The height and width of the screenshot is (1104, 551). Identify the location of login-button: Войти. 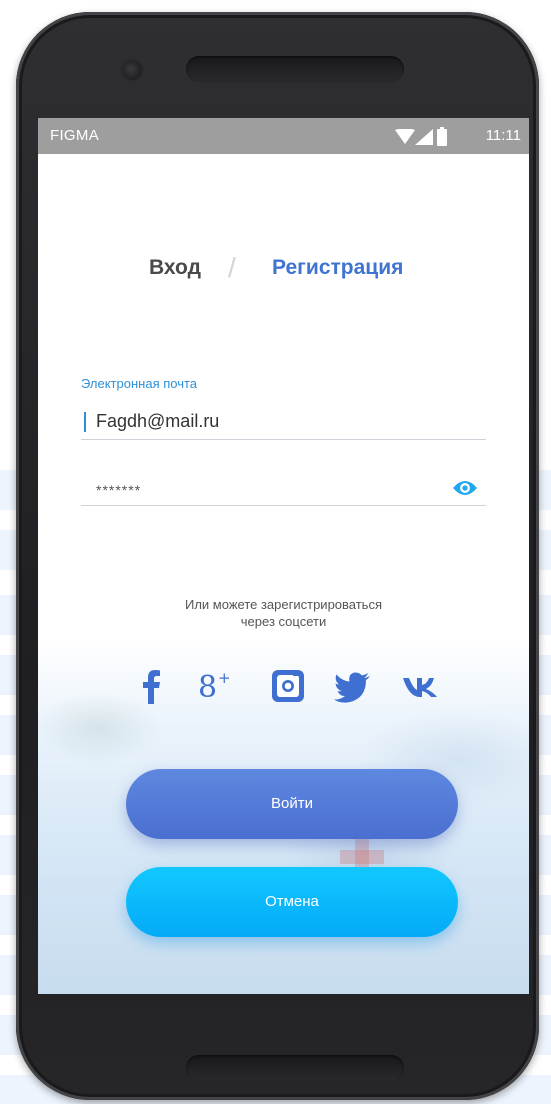
(292, 804).